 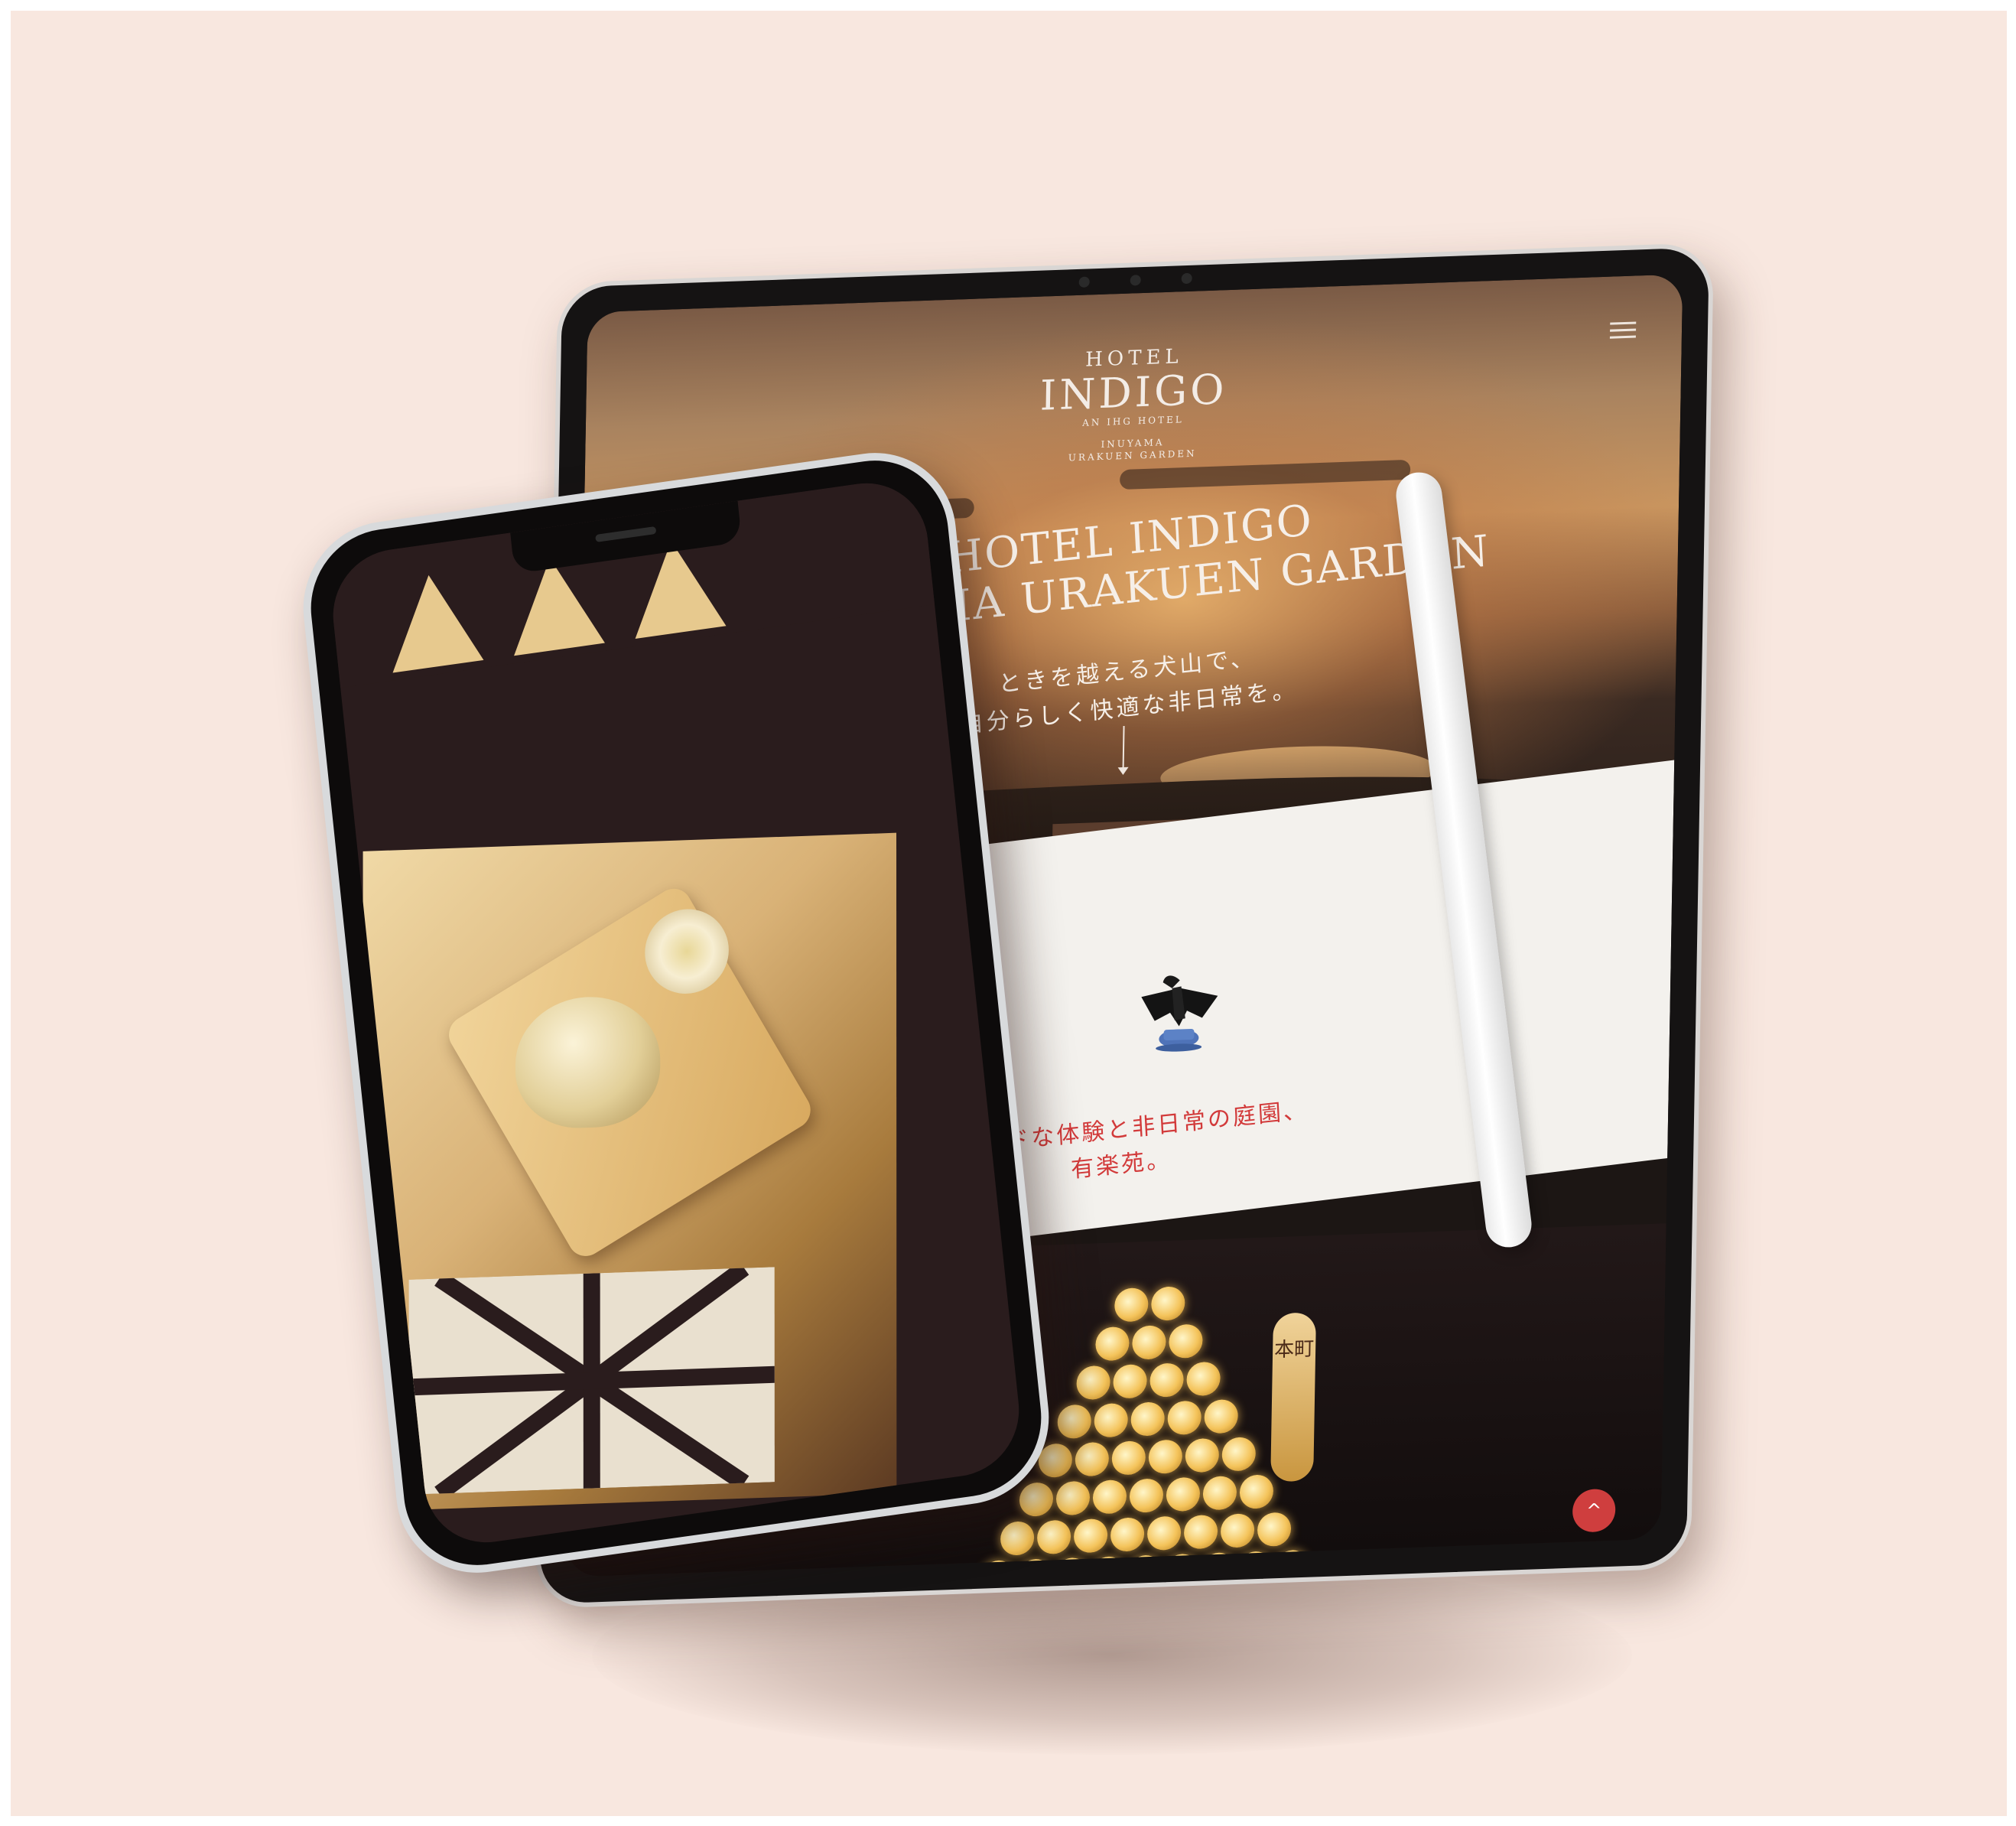 What do you see at coordinates (1594, 1511) in the screenshot?
I see `chevron-up-icon: ^` at bounding box center [1594, 1511].